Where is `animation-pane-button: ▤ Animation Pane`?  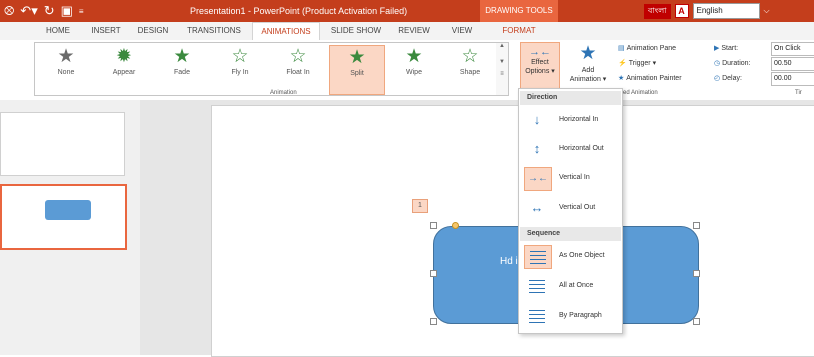
animation-pane-button: ▤ Animation Pane is located at coordinates (647, 49).